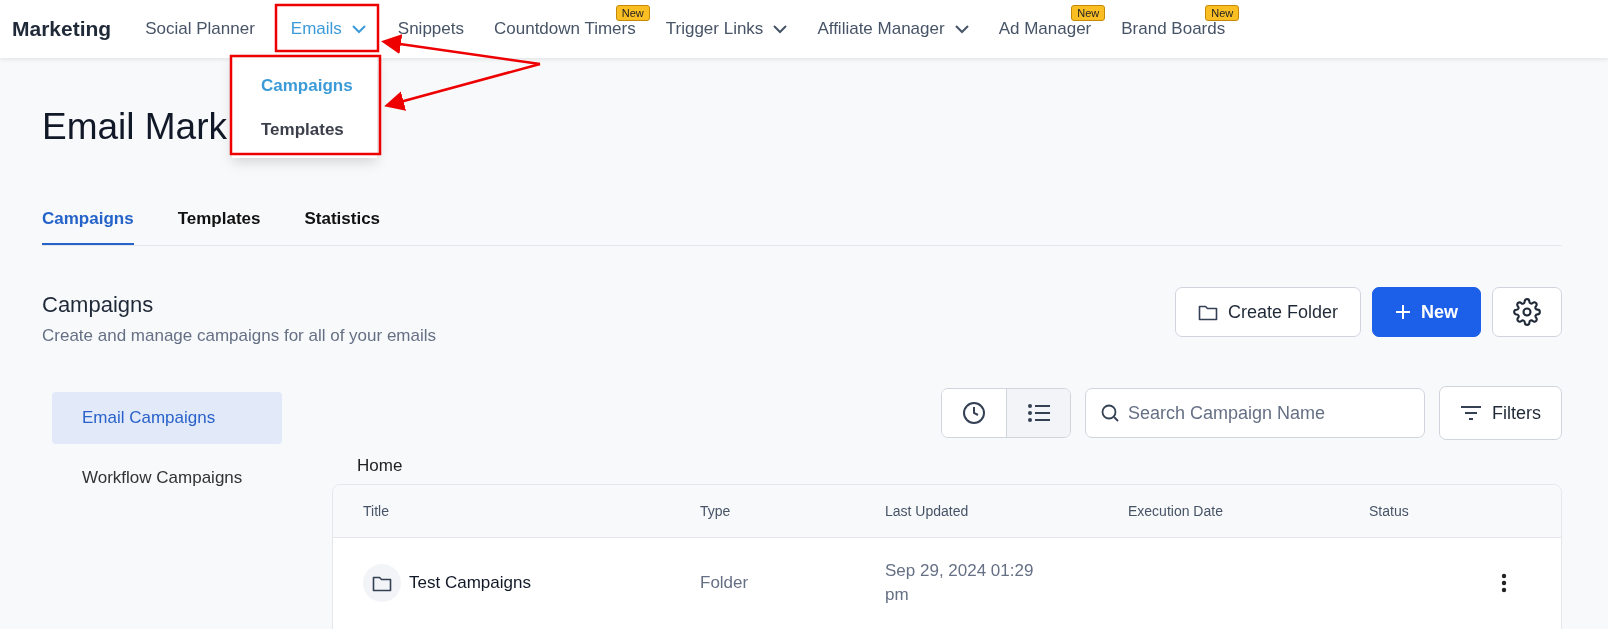  I want to click on table-cell-text: Test Campaigns, so click(470, 583).